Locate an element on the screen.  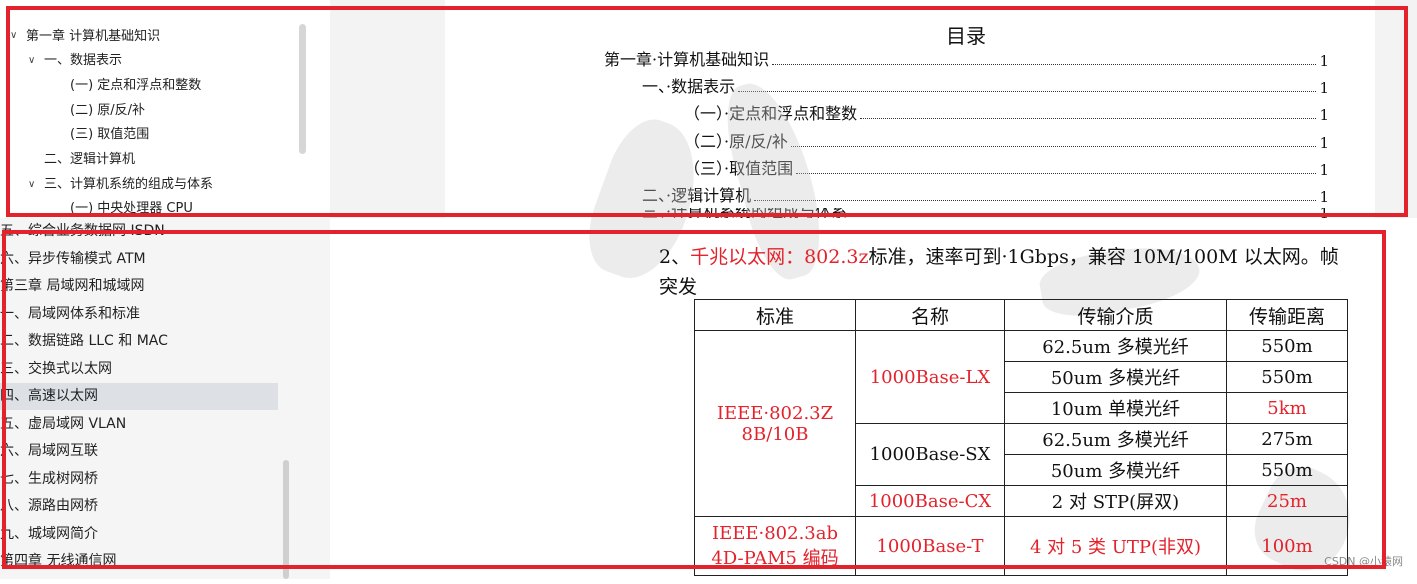
nav-item: 第三章 局域网和城域网 is located at coordinates (72, 286).